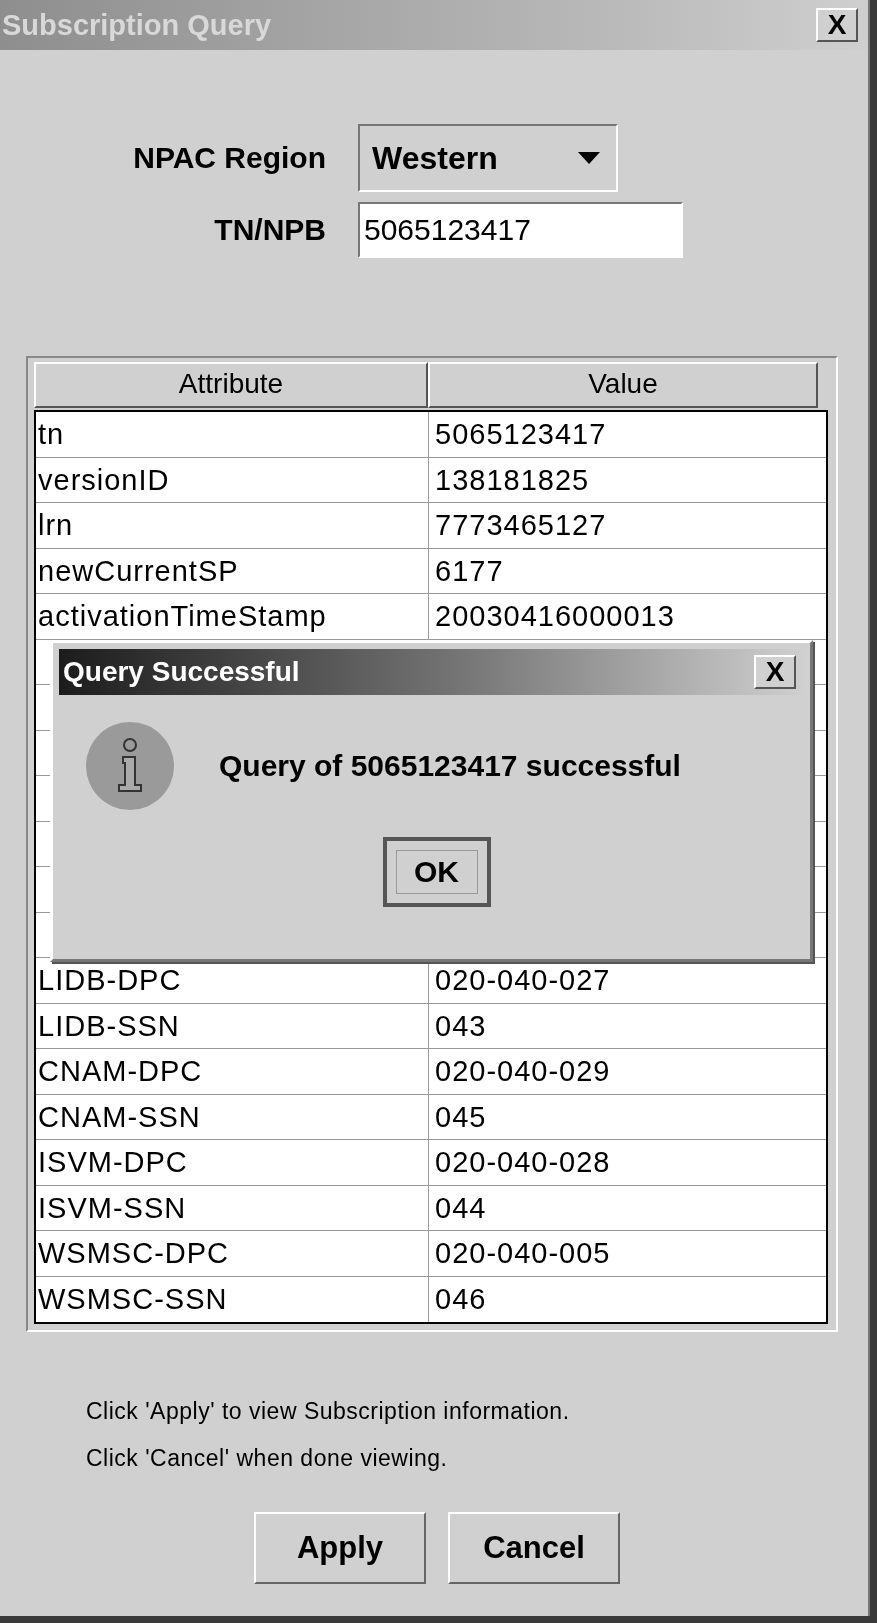  Describe the element at coordinates (521, 434) in the screenshot. I see `table-cell-text: 5065123417` at that location.